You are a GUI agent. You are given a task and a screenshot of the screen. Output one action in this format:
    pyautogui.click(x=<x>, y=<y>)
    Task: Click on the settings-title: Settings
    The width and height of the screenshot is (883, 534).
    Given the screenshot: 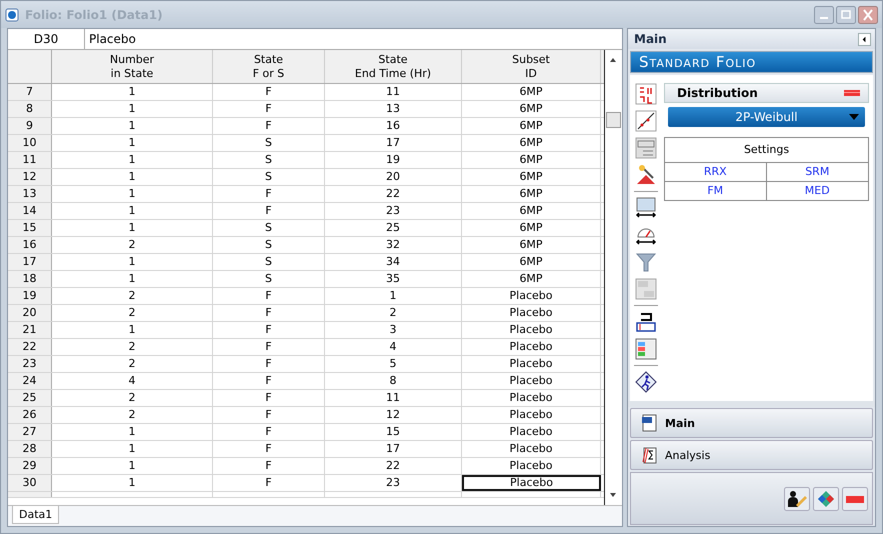 What is the action you would take?
    pyautogui.click(x=766, y=150)
    